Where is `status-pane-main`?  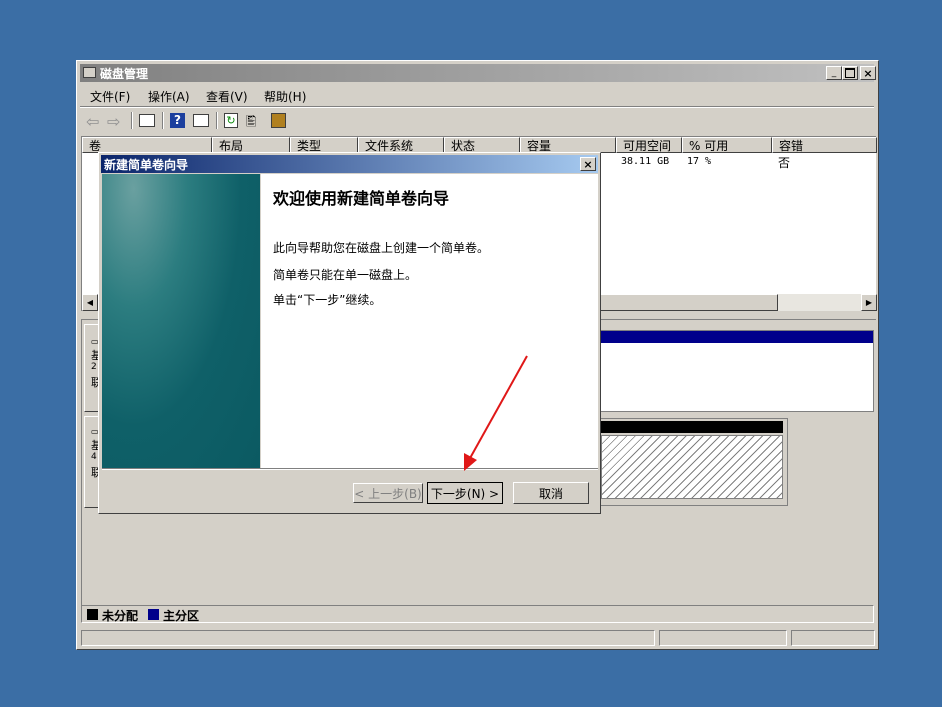 status-pane-main is located at coordinates (368, 638).